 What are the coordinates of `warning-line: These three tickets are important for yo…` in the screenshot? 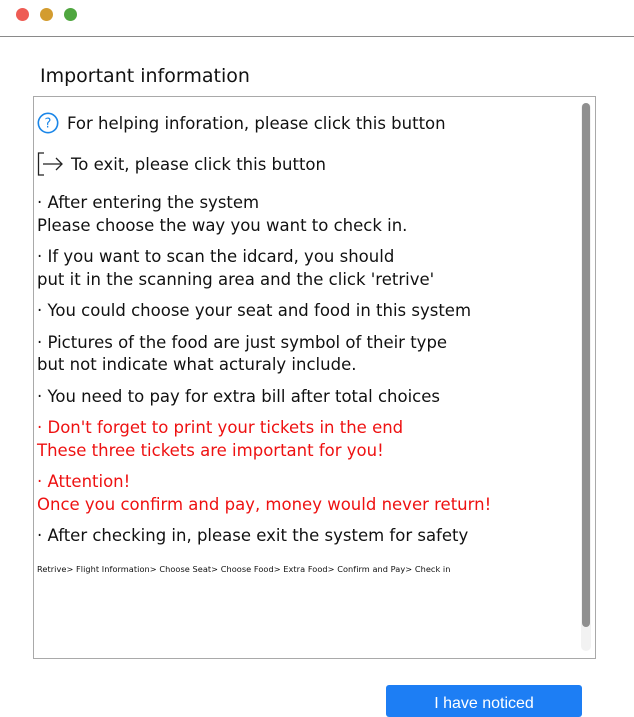 It's located at (210, 450).